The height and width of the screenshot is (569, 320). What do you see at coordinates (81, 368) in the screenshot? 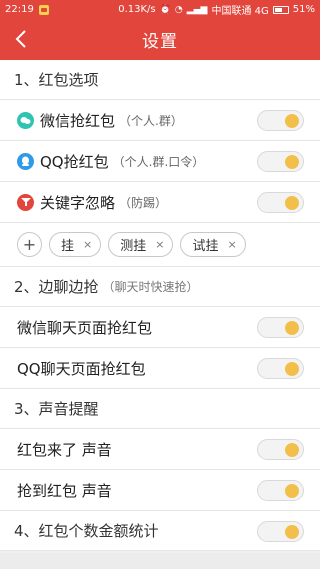
I see `setting-label: QQ聊天页面抢红包` at bounding box center [81, 368].